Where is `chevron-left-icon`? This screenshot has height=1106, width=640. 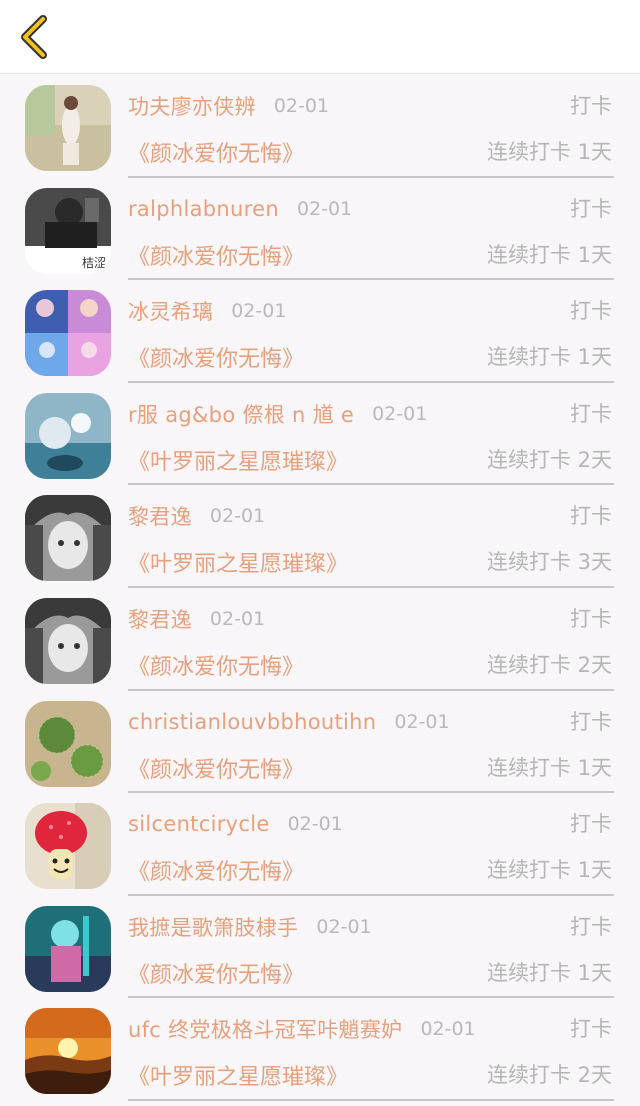 chevron-left-icon is located at coordinates (34, 37).